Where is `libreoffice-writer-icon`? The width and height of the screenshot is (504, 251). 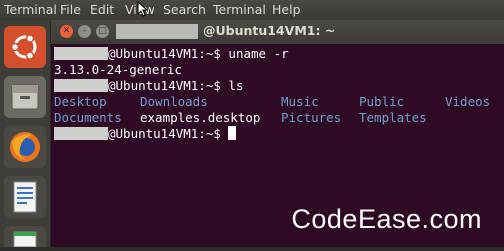 libreoffice-writer-icon is located at coordinates (25, 197).